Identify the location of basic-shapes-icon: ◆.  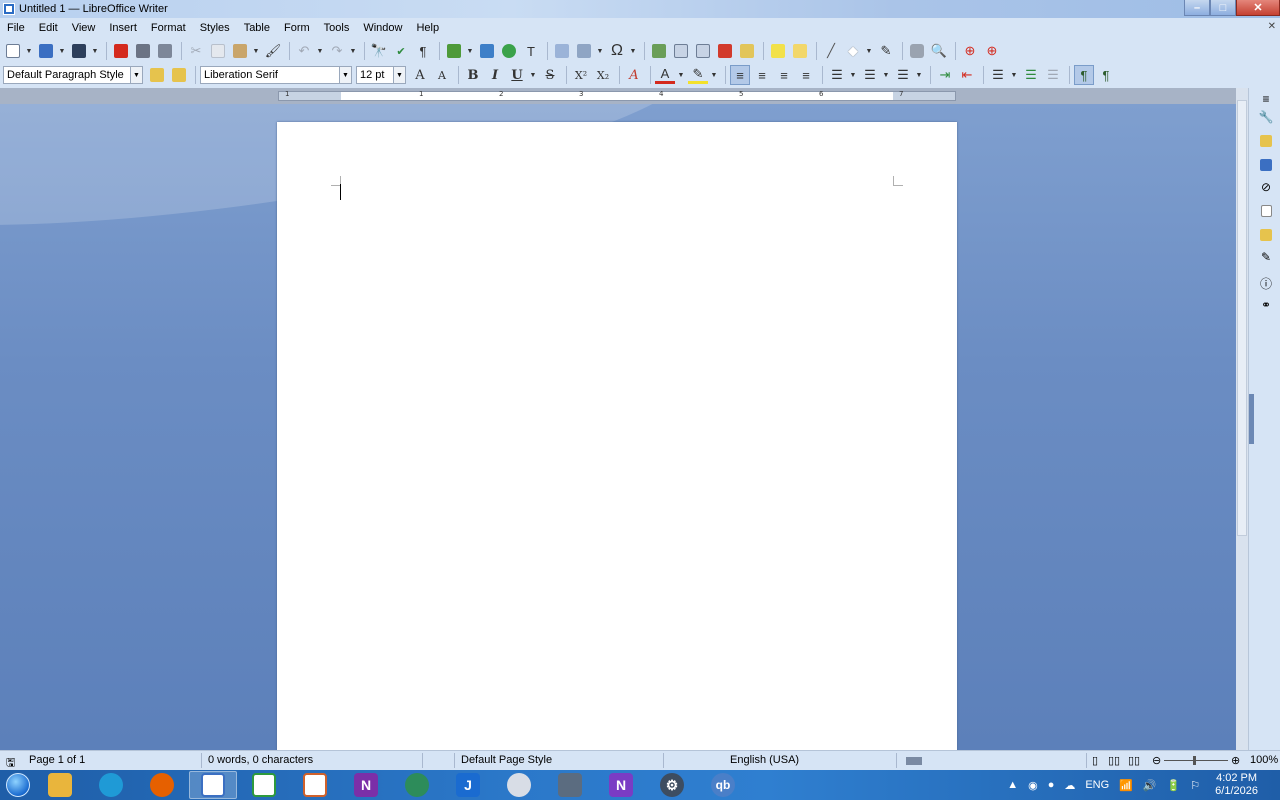
(853, 51).